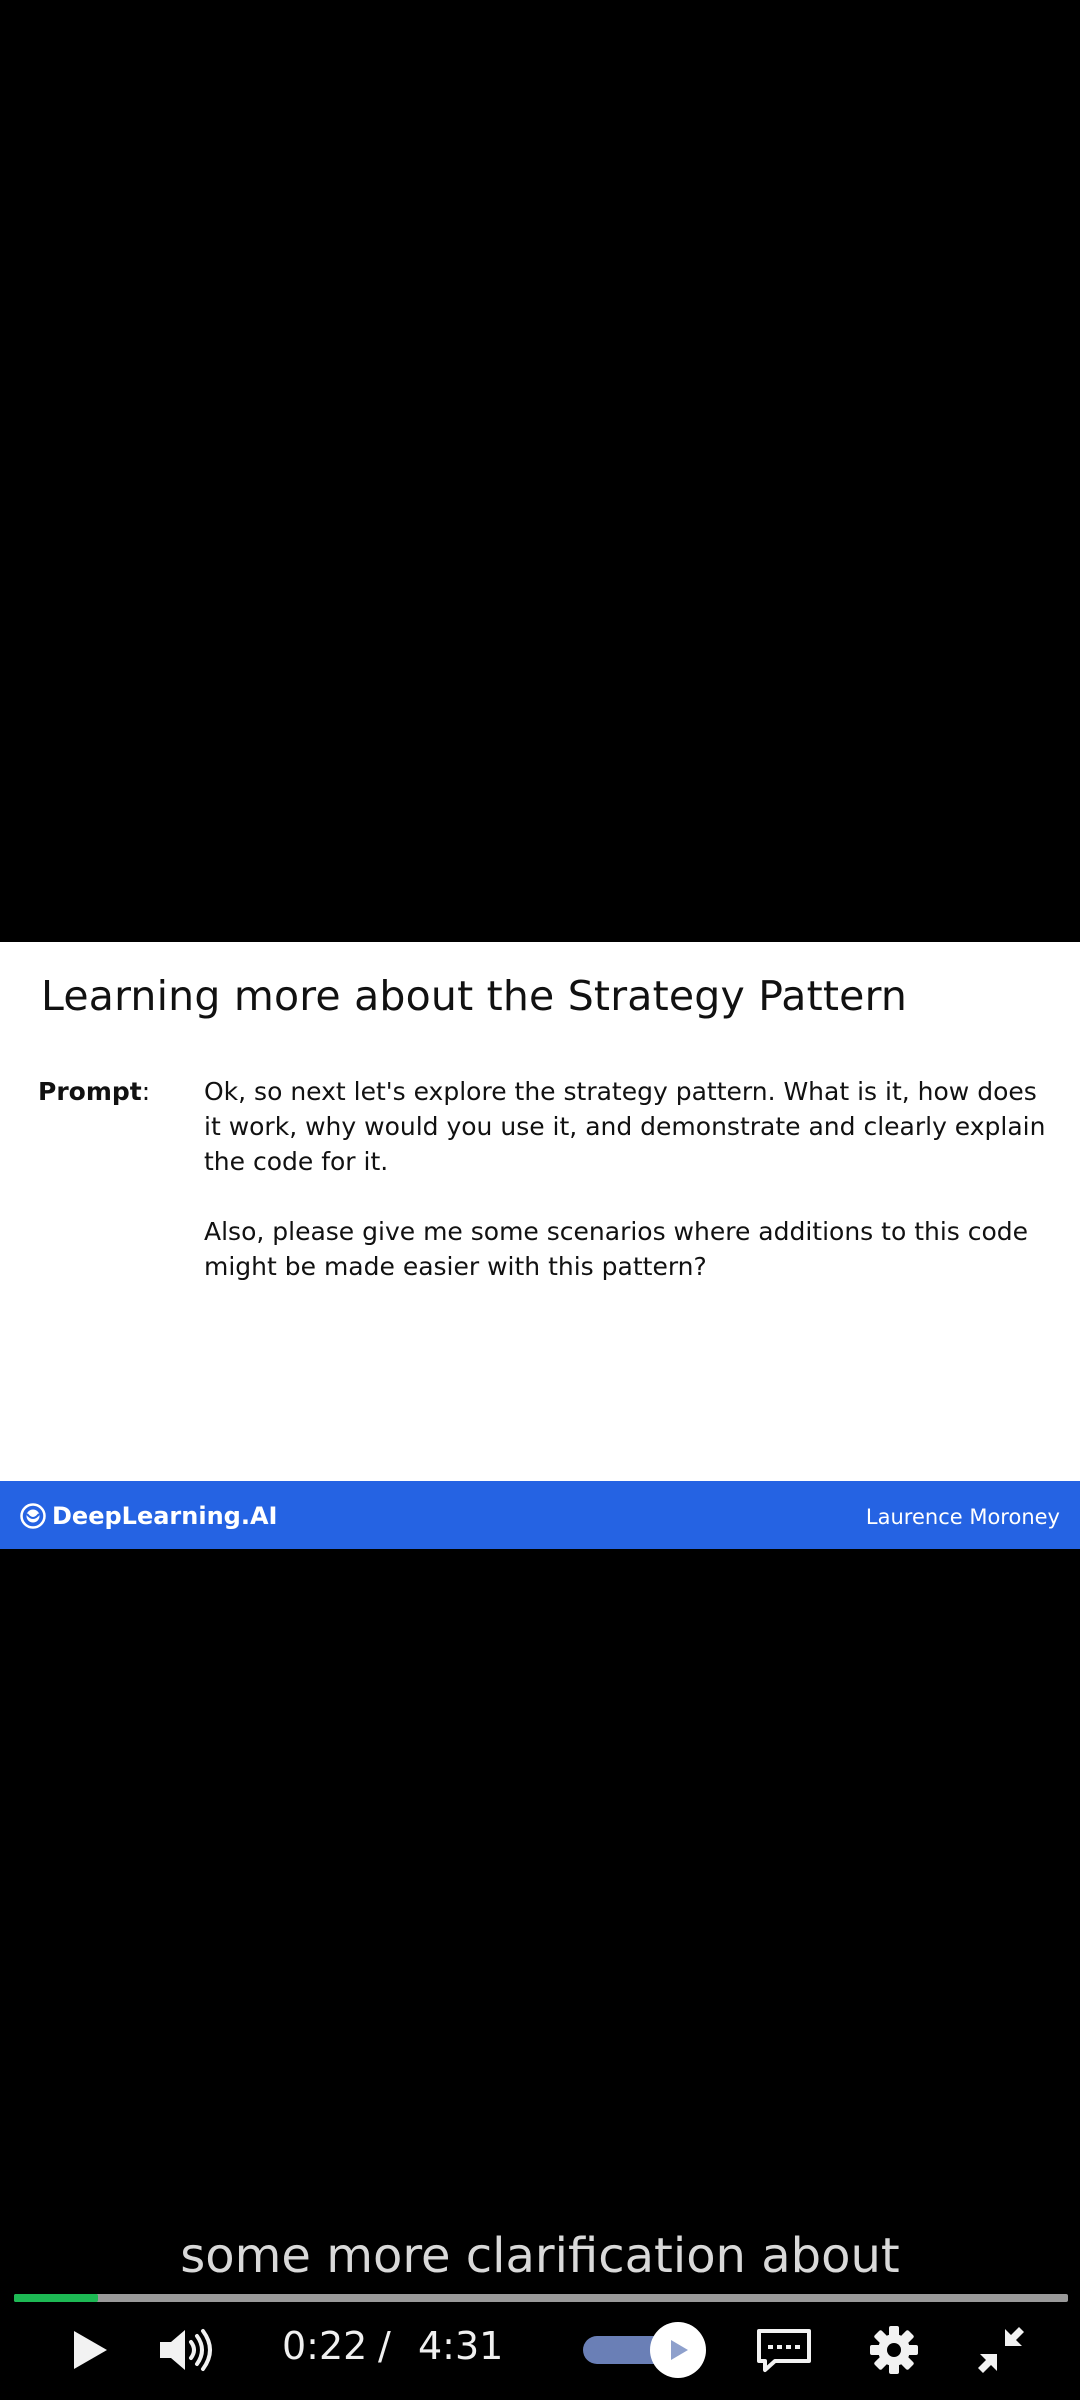  I want to click on prompt-label: Prompt:, so click(94, 1091).